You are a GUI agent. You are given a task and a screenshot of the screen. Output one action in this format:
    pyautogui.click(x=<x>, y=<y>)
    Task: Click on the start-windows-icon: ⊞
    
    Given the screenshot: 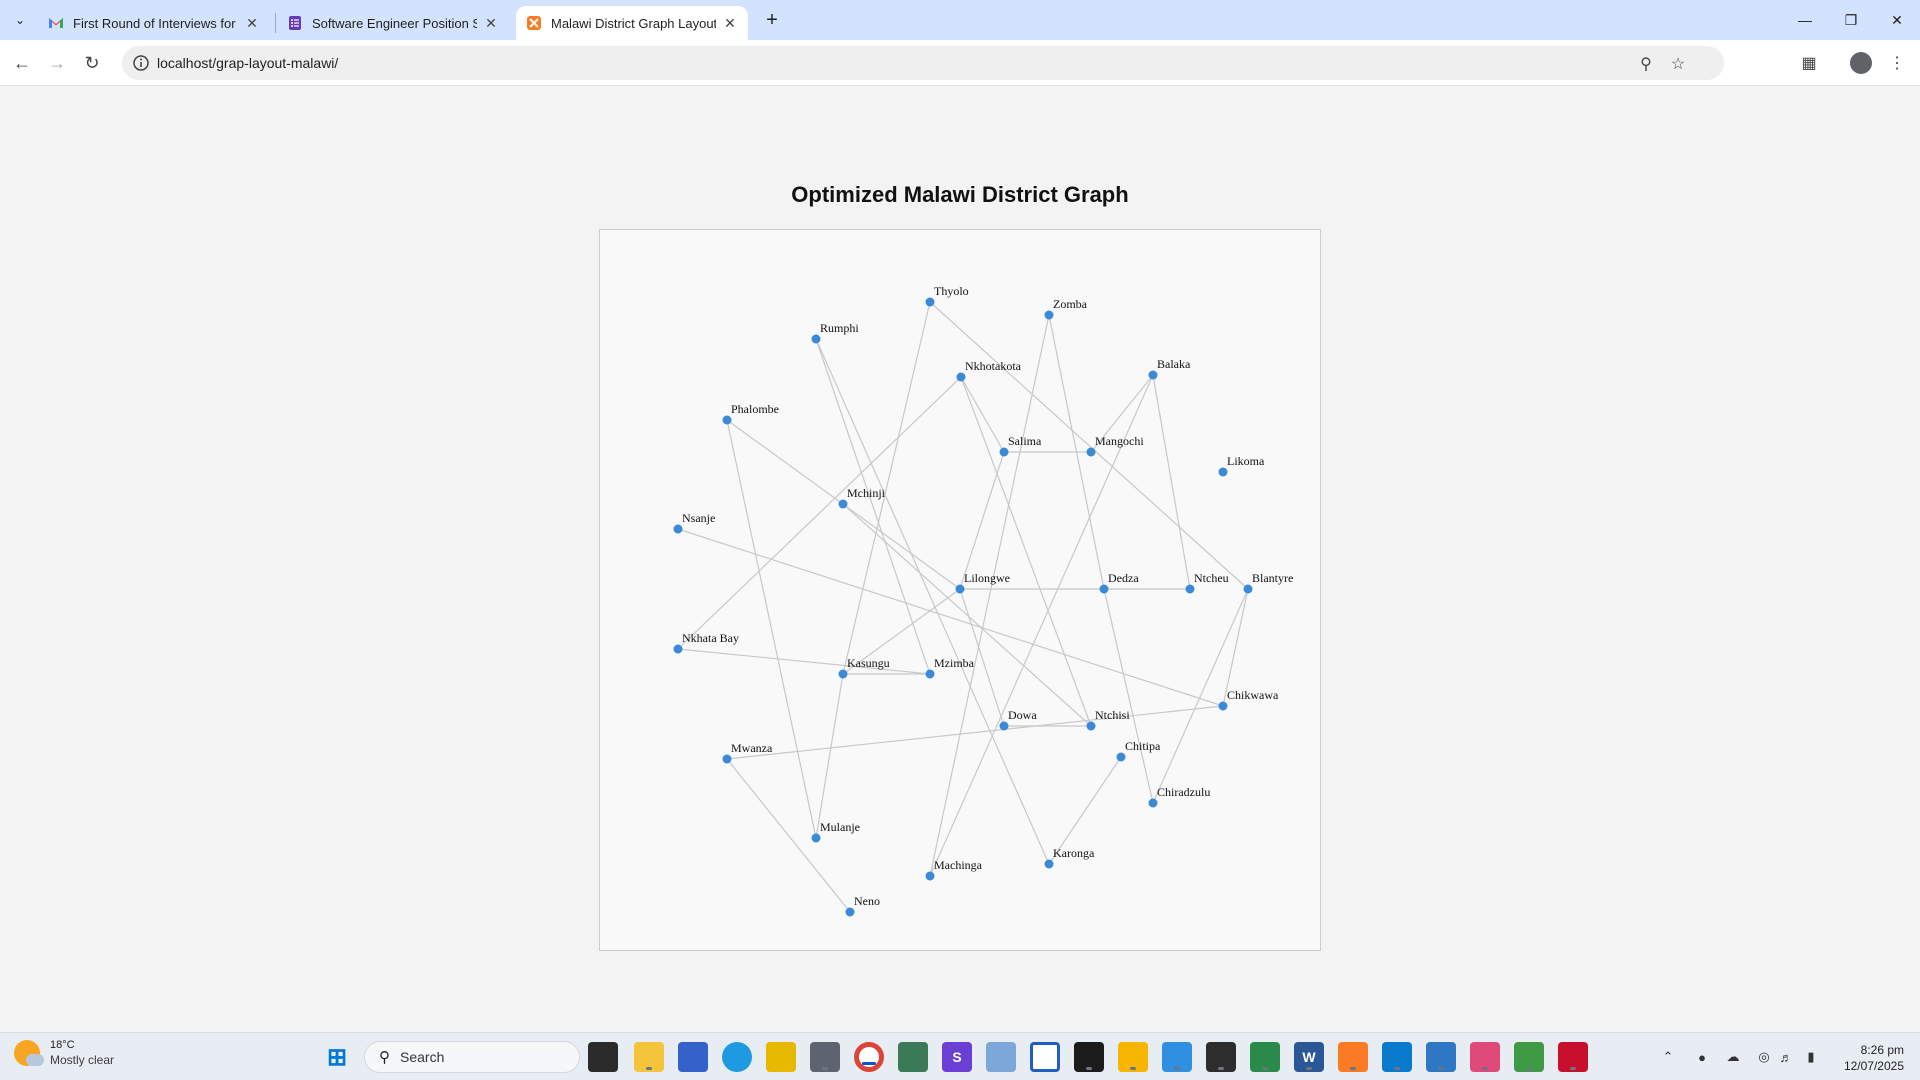 What is the action you would take?
    pyautogui.click(x=337, y=1057)
    